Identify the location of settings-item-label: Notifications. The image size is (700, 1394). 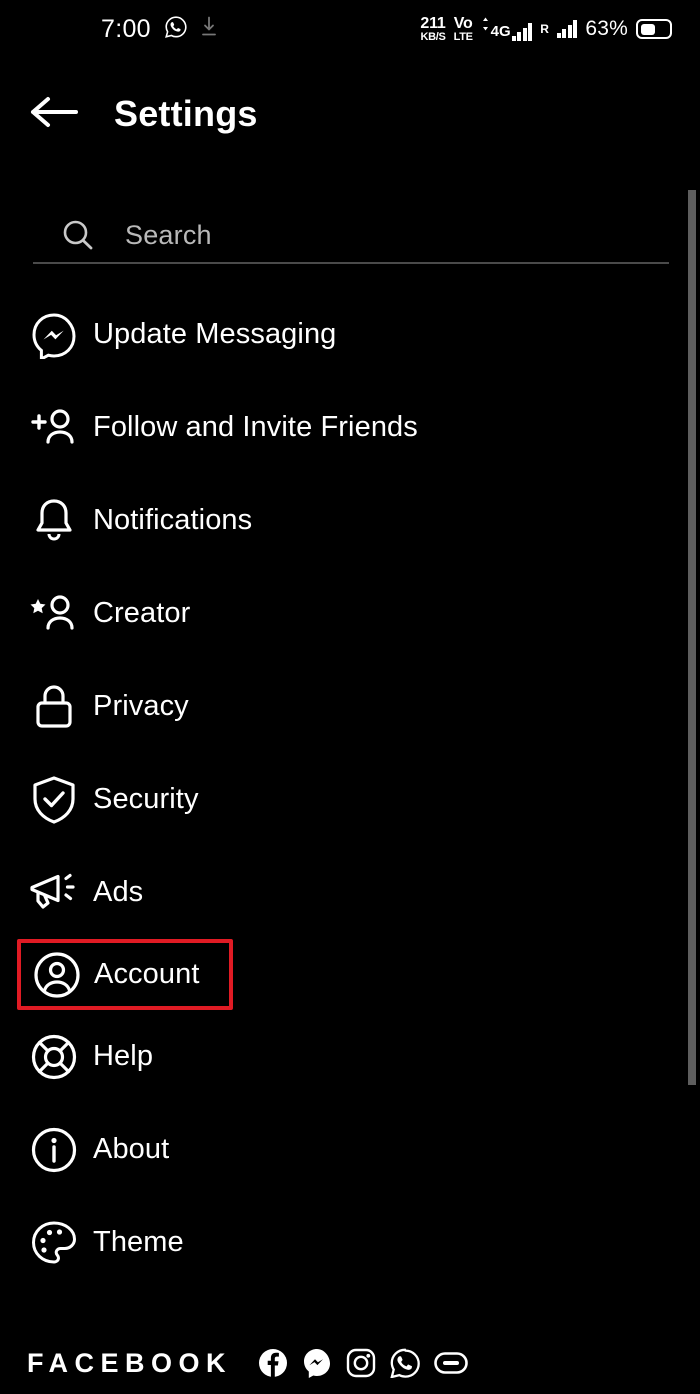
(173, 520).